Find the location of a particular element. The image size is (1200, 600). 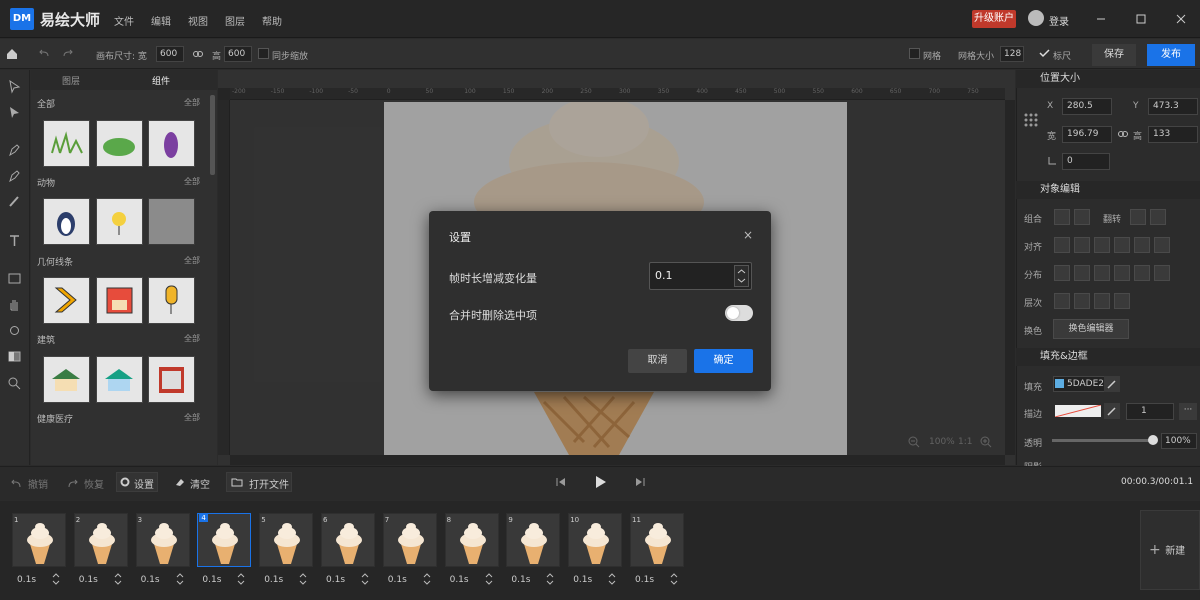

thumb-lamp is located at coordinates (119, 221).